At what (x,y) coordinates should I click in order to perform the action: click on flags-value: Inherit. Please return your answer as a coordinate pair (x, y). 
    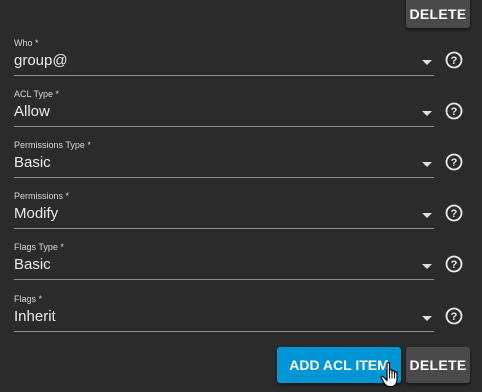
    Looking at the image, I should click on (35, 316).